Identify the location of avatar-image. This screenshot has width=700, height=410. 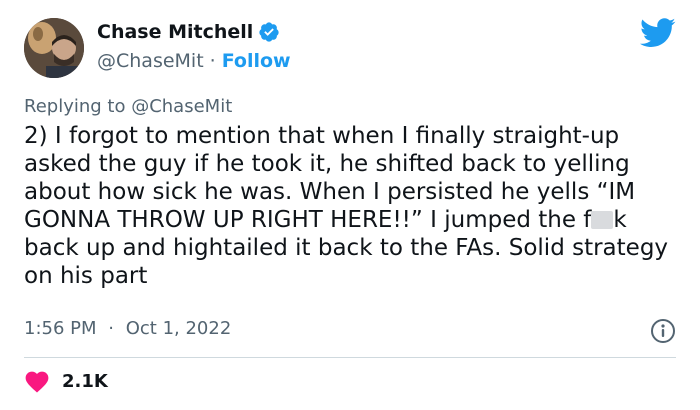
(54, 48).